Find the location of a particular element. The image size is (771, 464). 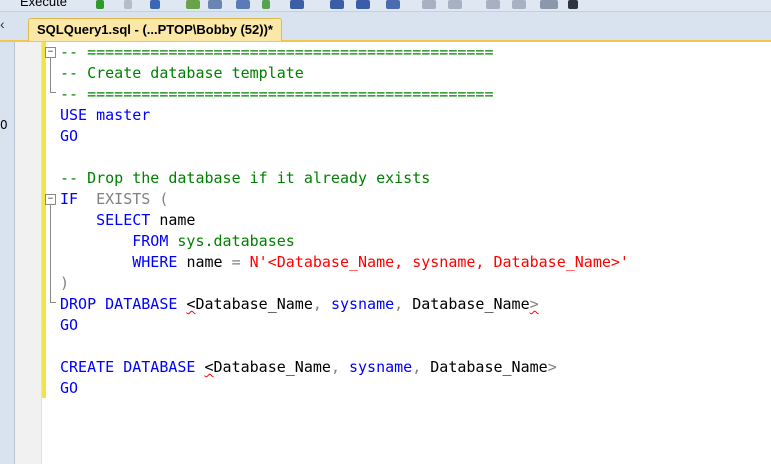

side-number: 0 is located at coordinates (4, 125).